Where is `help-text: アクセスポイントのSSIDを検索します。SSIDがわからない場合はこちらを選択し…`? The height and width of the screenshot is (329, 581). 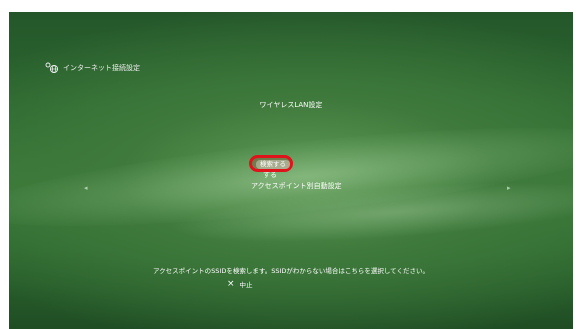
help-text: アクセスポイントのSSIDを検索します。SSIDがわからない場合はこちらを選択し… is located at coordinates (291, 271).